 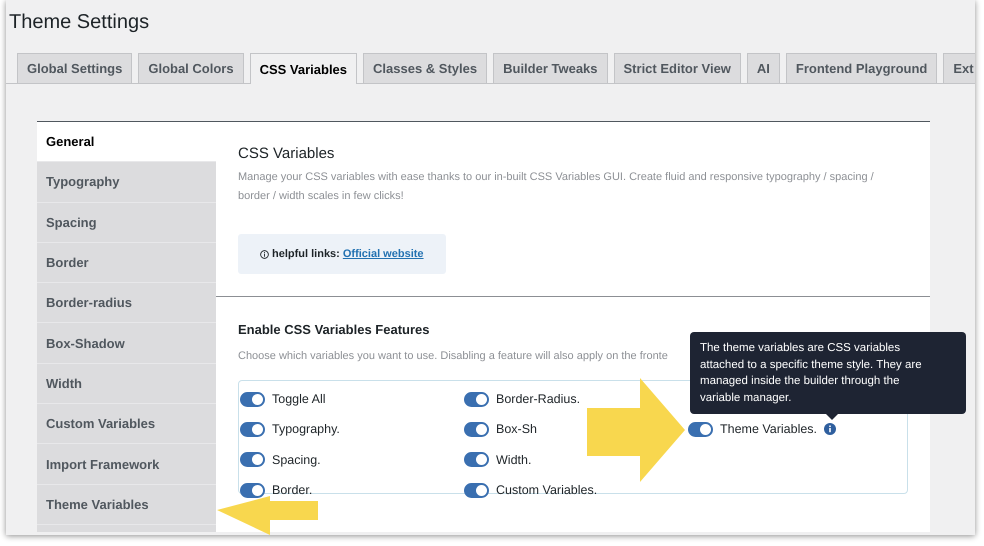 I want to click on toggle-label: Border., so click(x=292, y=490).